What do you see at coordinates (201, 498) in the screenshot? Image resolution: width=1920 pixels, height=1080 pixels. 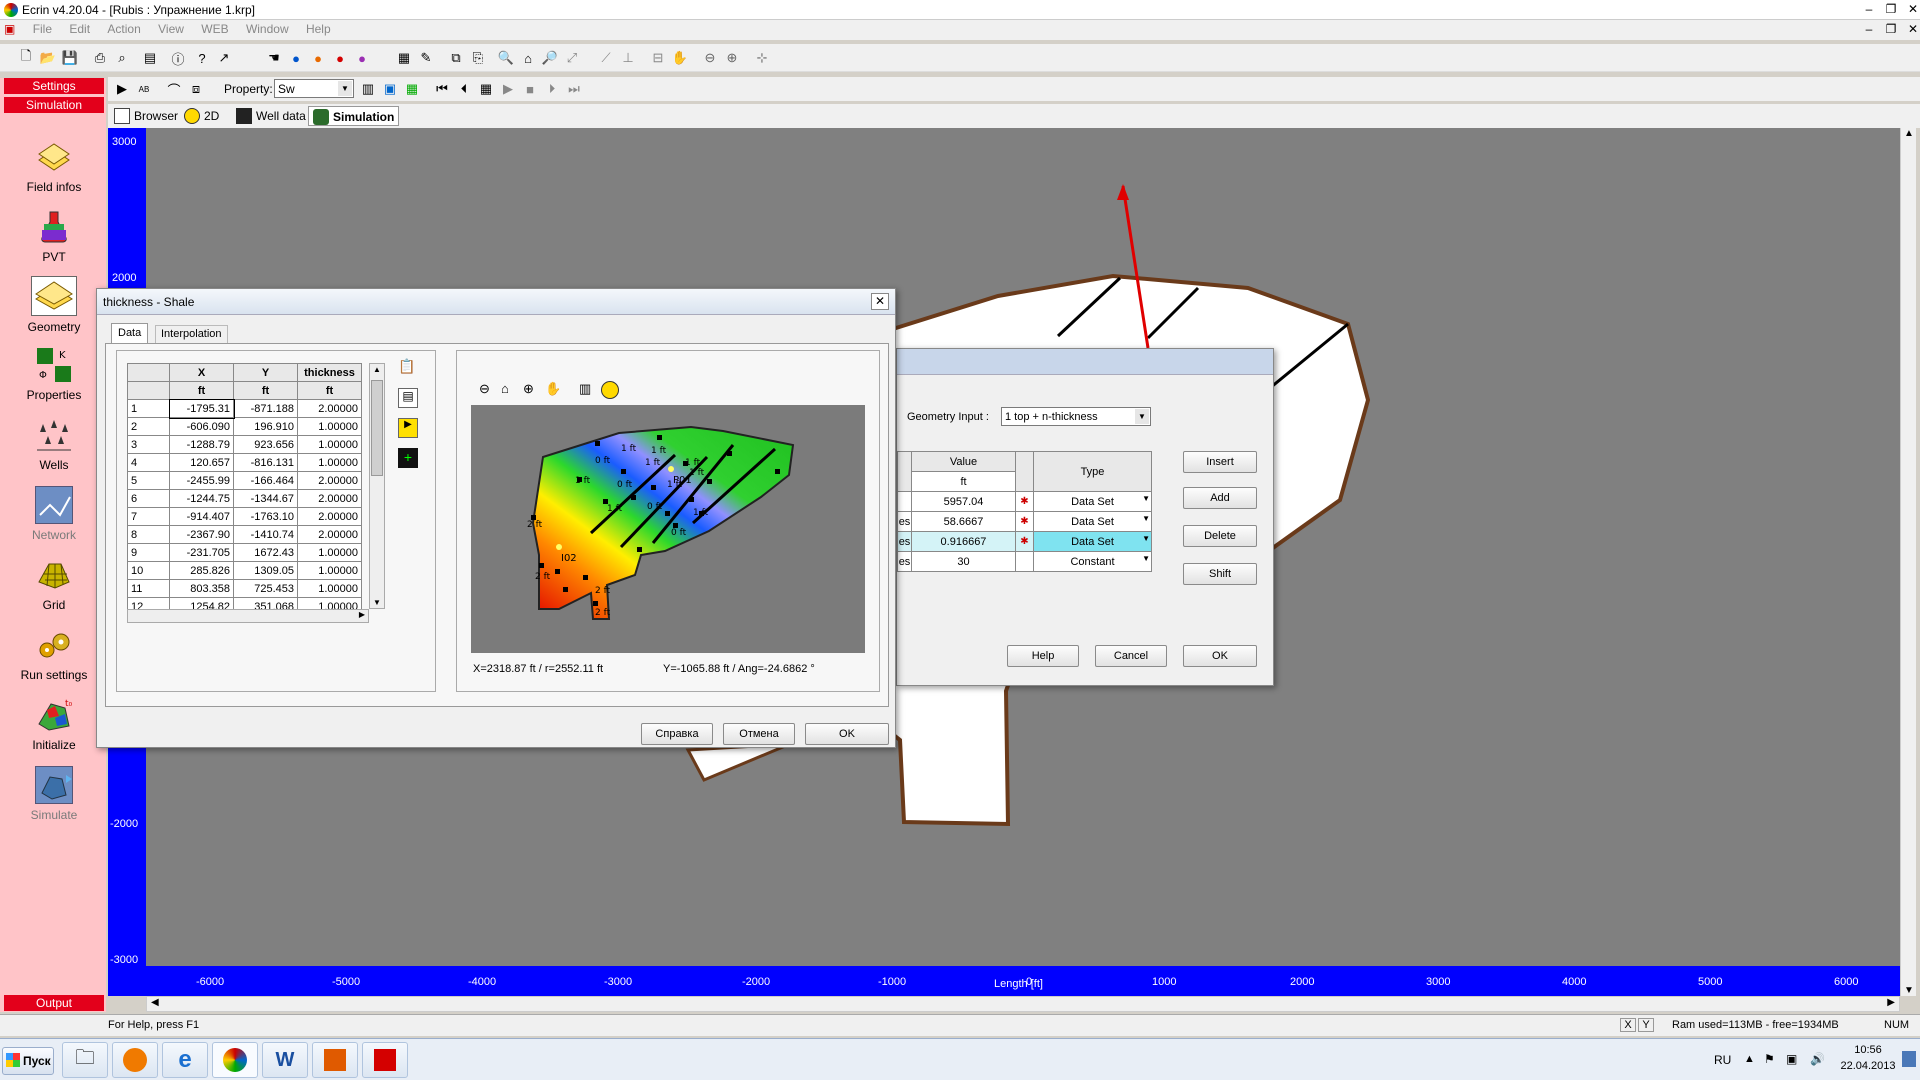 I see `x-cell: -1244.75` at bounding box center [201, 498].